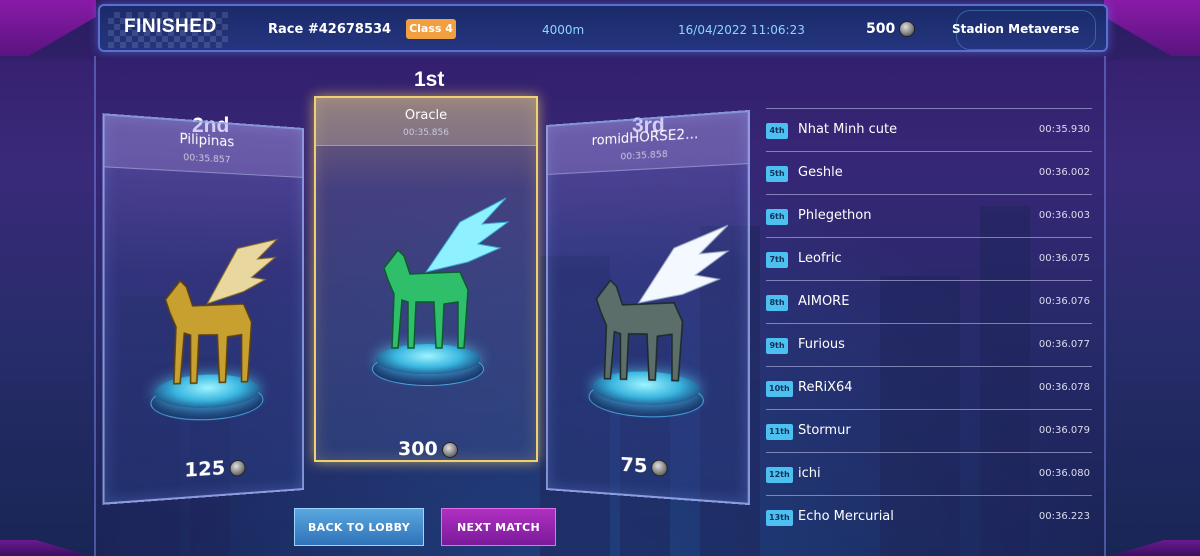 The height and width of the screenshot is (556, 1200). I want to click on rank-badge: 11th, so click(779, 432).